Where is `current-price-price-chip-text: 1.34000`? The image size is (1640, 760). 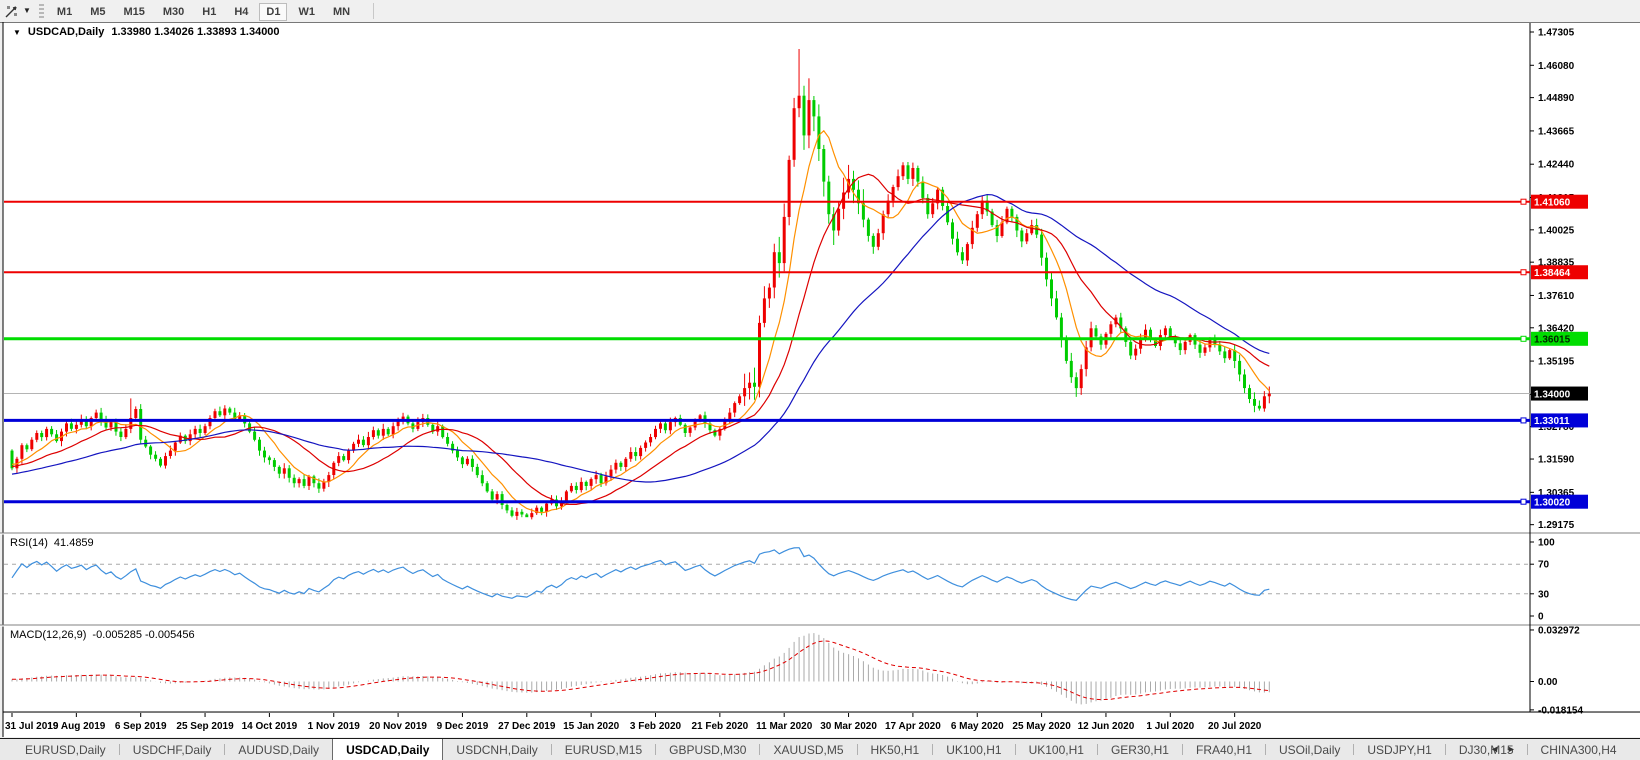
current-price-price-chip-text: 1.34000 is located at coordinates (1552, 394).